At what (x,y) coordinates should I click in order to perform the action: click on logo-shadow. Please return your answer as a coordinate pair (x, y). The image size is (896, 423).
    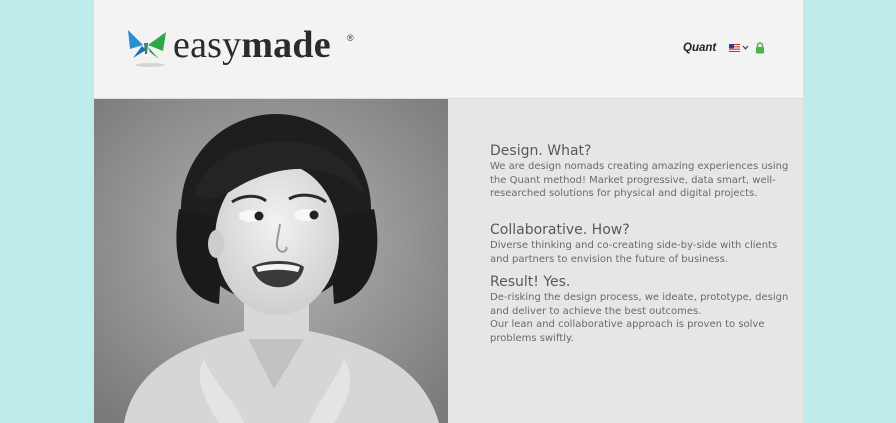
    Looking at the image, I should click on (150, 65).